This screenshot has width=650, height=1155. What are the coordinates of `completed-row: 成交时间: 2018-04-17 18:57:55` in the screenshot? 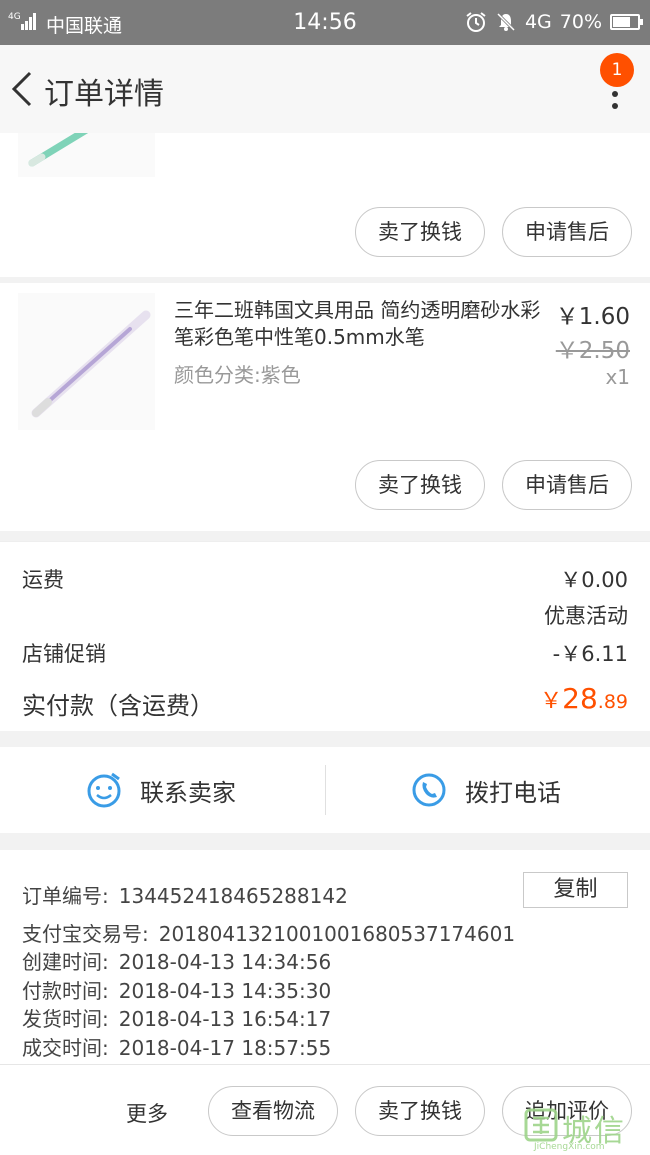 It's located at (176, 1046).